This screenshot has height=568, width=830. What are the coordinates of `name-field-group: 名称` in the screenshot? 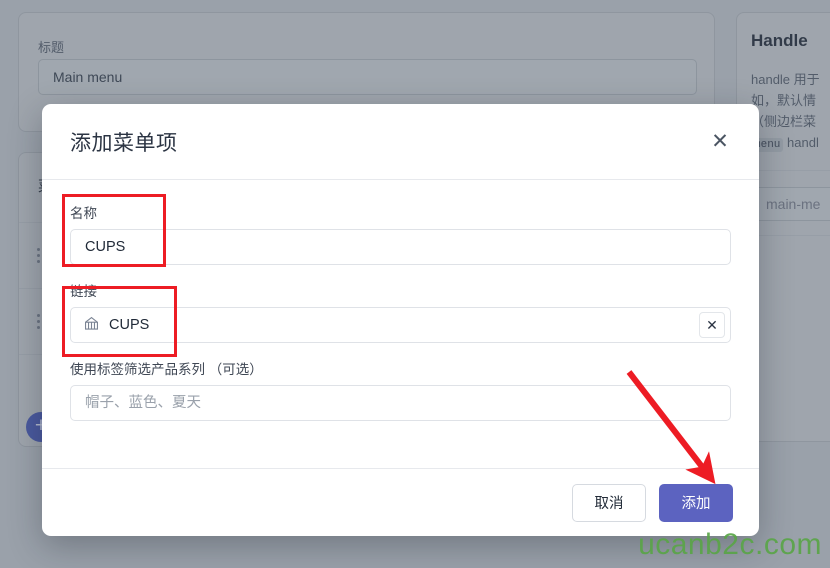 It's located at (400, 233).